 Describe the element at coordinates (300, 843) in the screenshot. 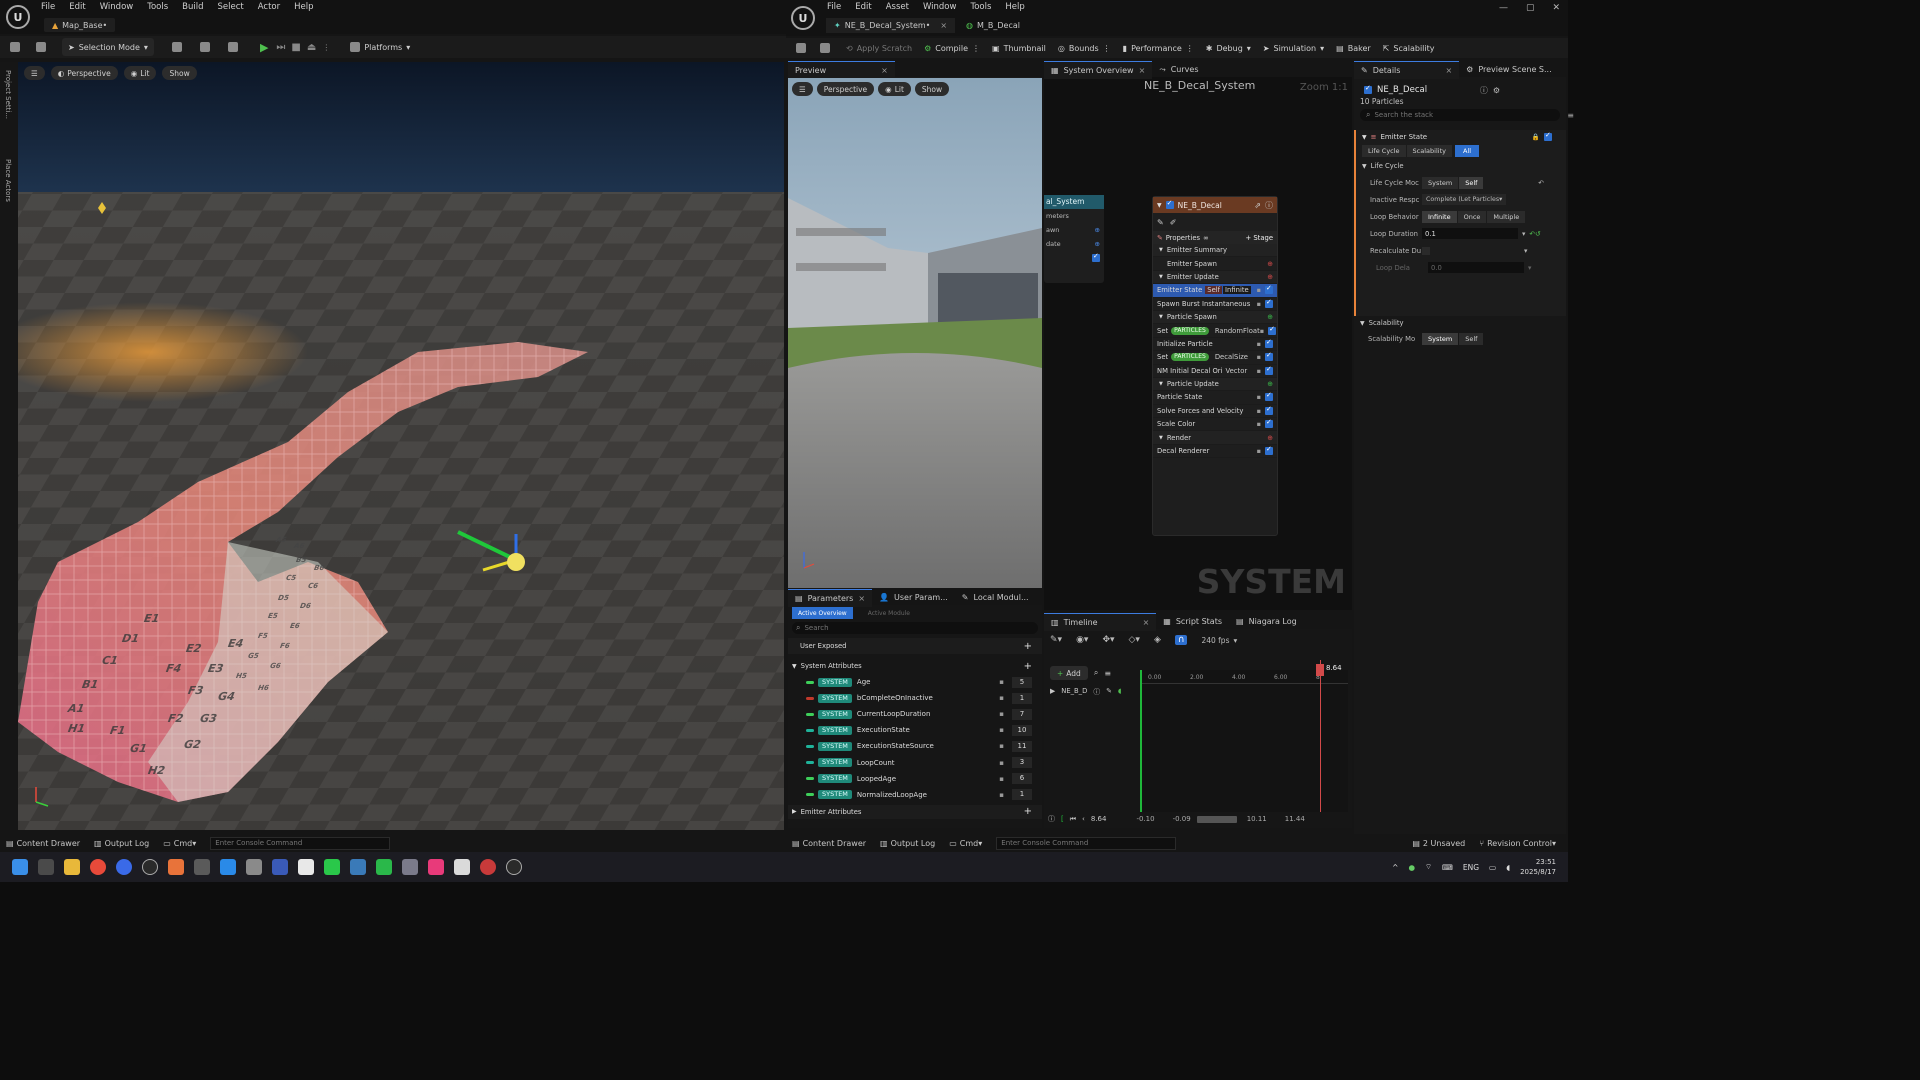

I see `console-input` at that location.